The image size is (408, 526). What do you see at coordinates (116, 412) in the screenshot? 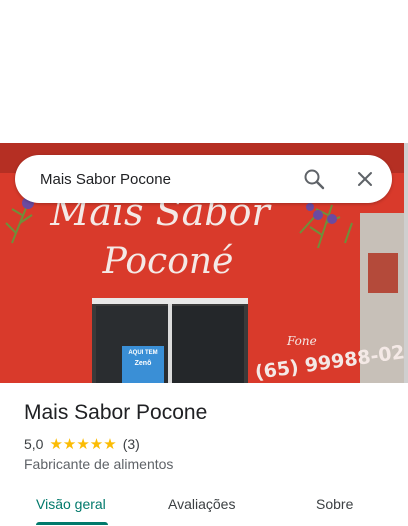
I see `place-name: Mais Sabor Pocone` at bounding box center [116, 412].